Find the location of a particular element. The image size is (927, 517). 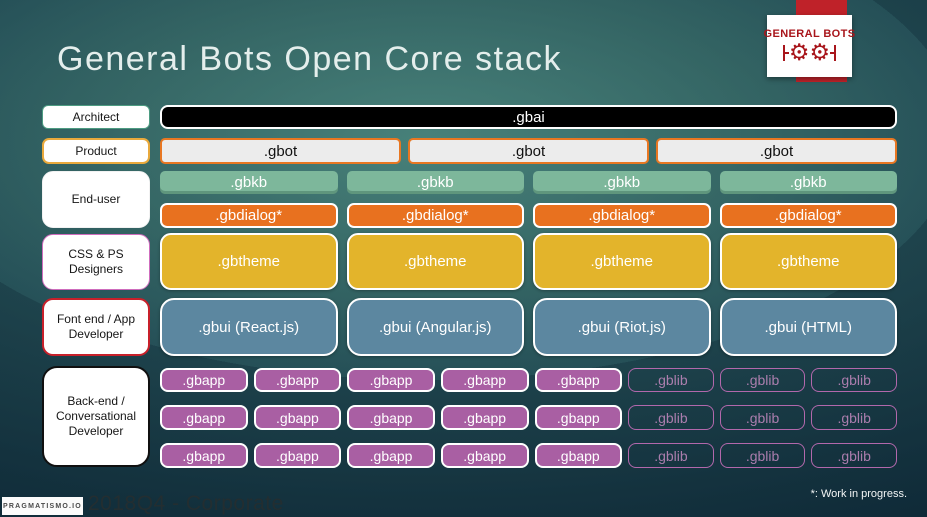

role-label-frontend-app-developer: Font end / App Developer is located at coordinates (96, 327).